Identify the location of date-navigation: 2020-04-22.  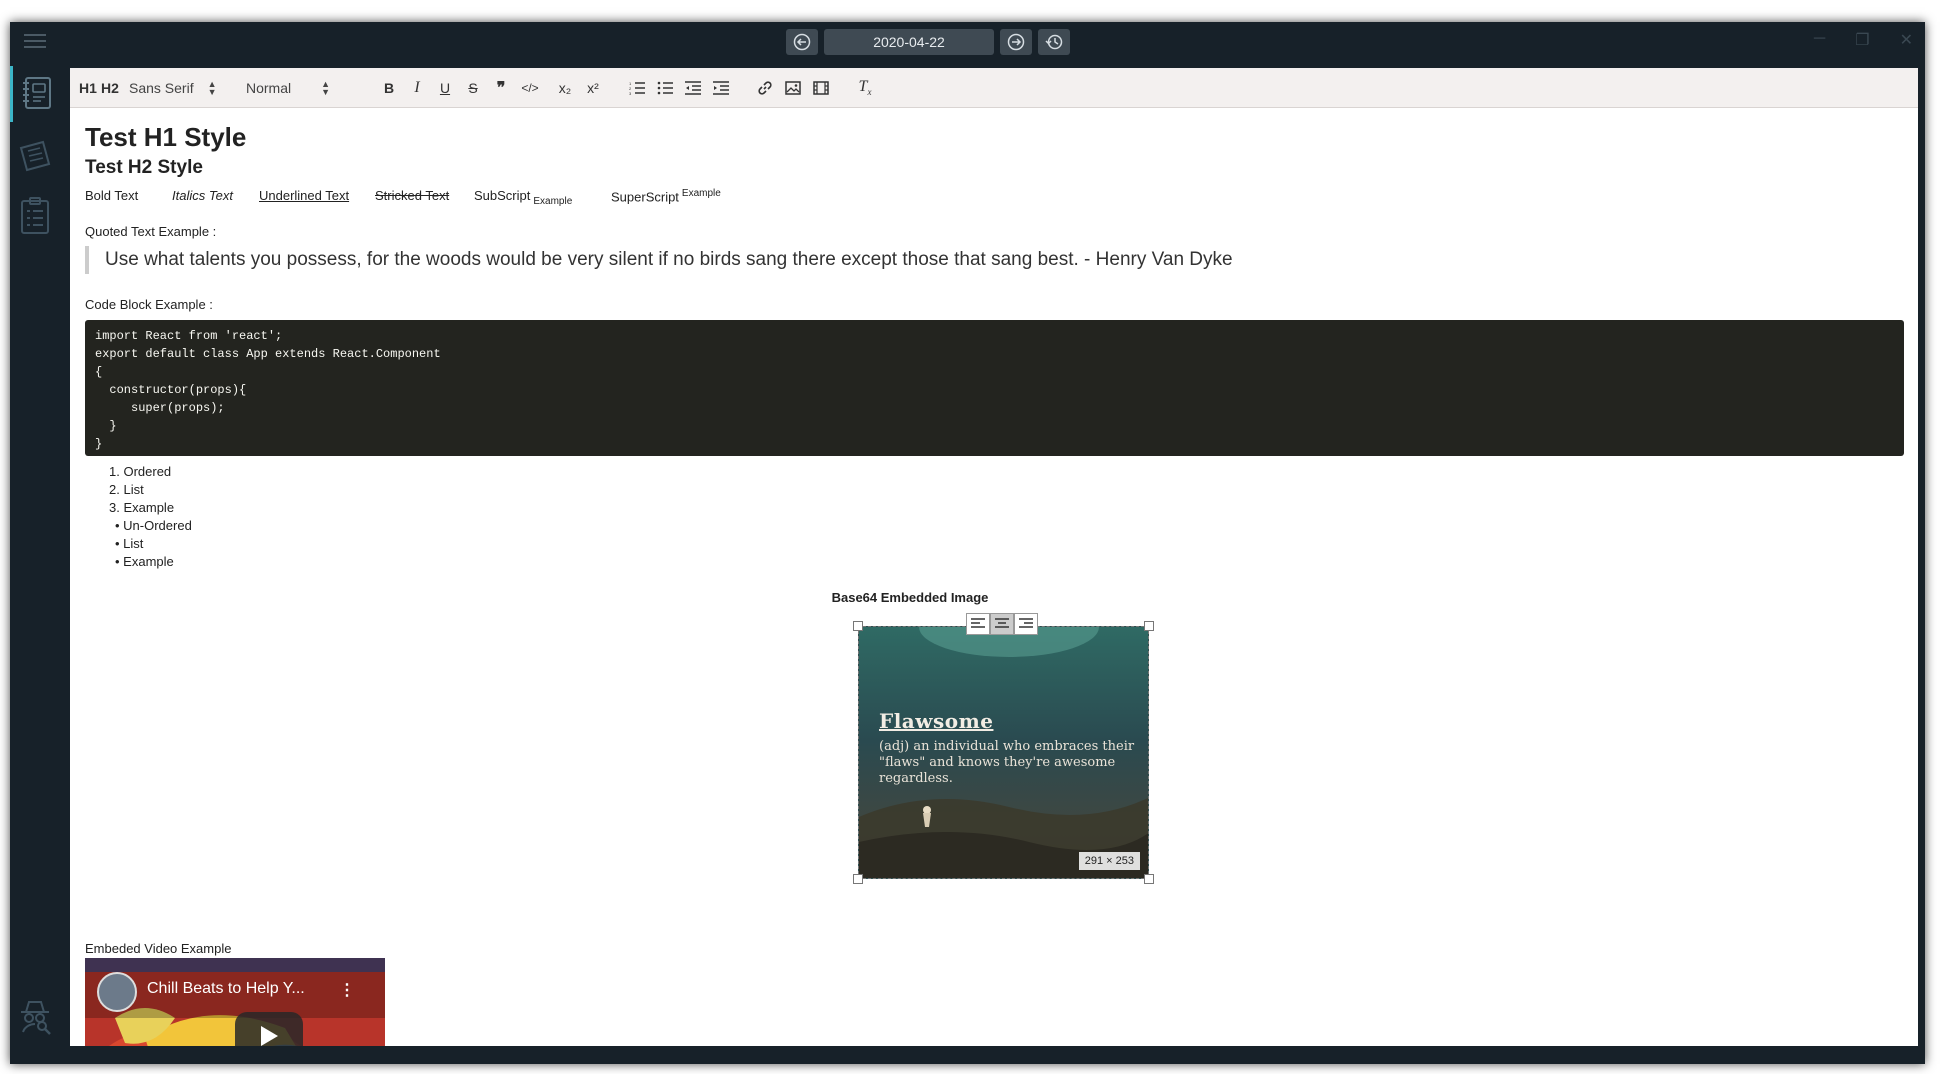
(928, 42).